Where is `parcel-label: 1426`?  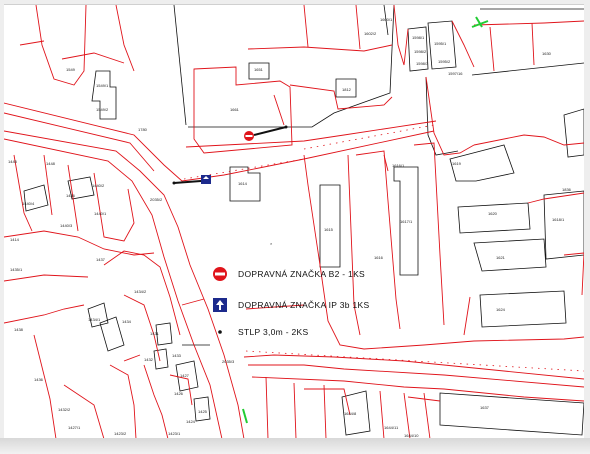
parcel-label: 1426 is located at coordinates (179, 393).